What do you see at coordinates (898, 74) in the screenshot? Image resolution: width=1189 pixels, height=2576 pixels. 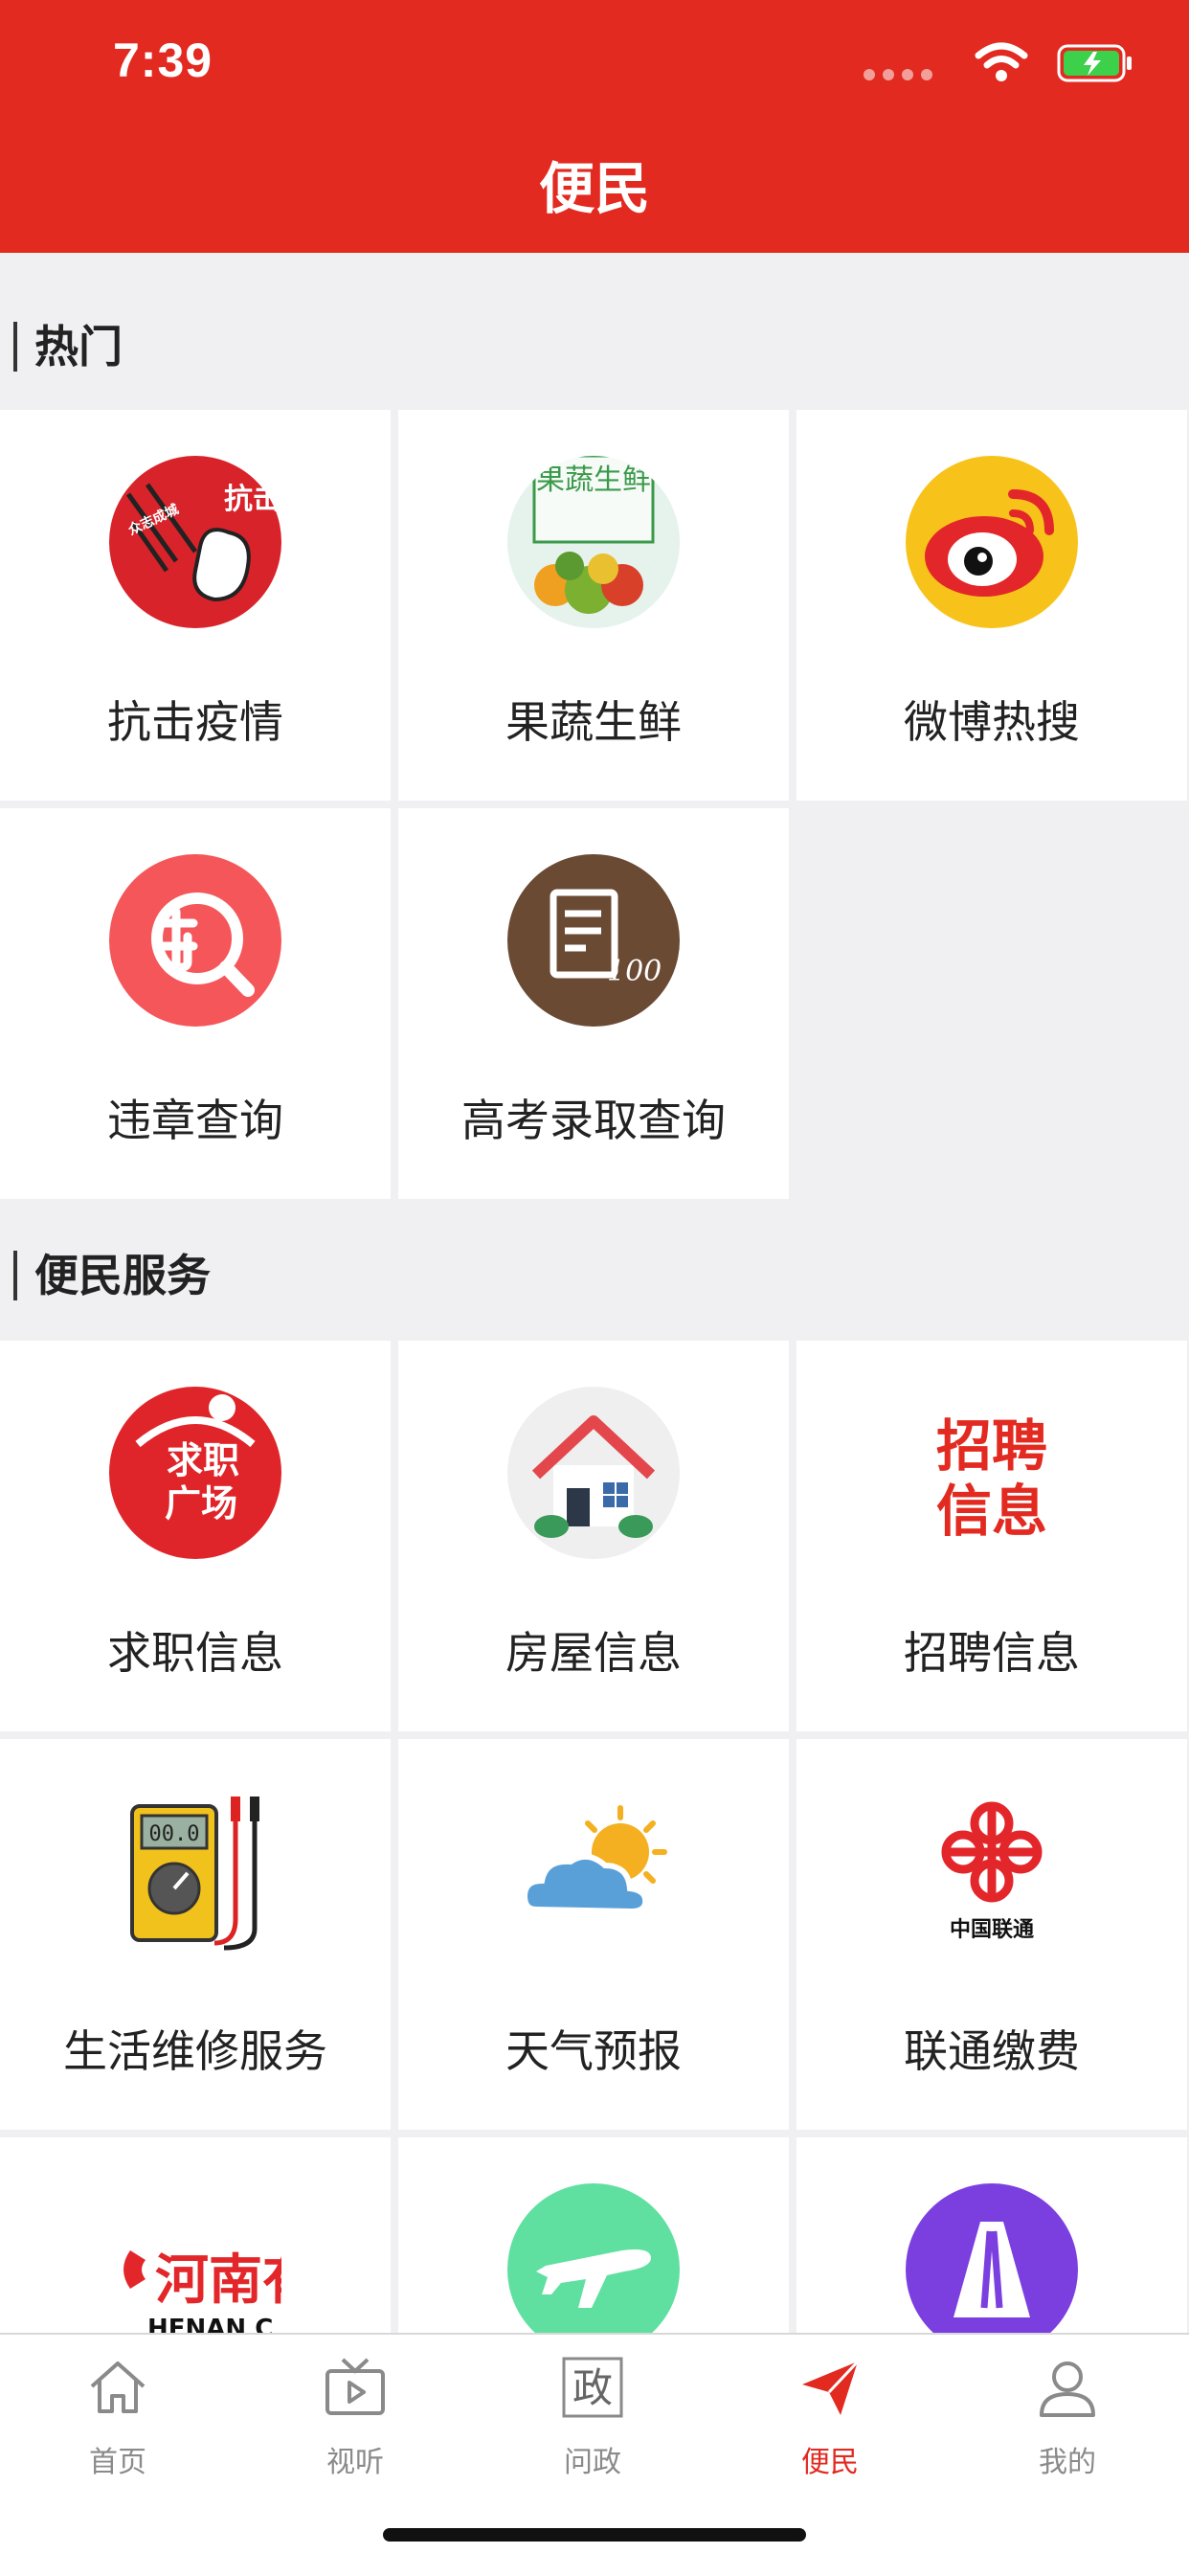 I see `signal-icon` at bounding box center [898, 74].